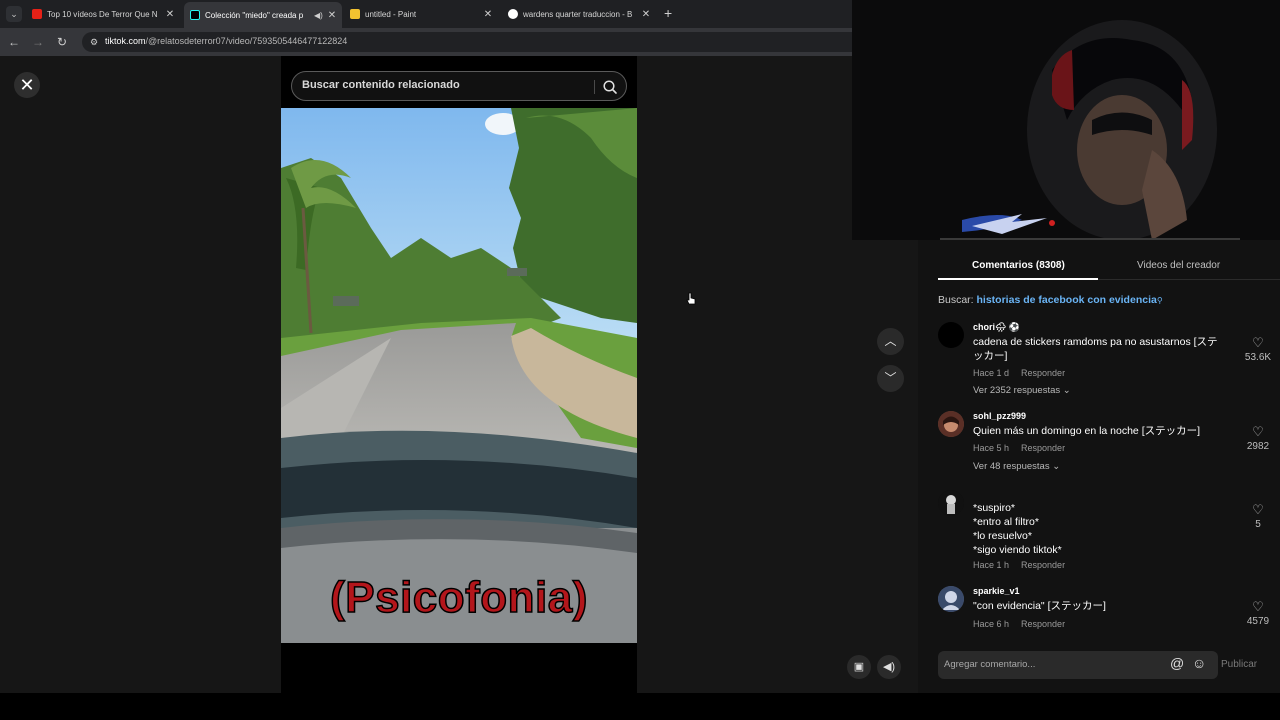 This screenshot has width=1280, height=720. Describe the element at coordinates (668, 13) in the screenshot. I see `new-tab-icon: +` at that location.